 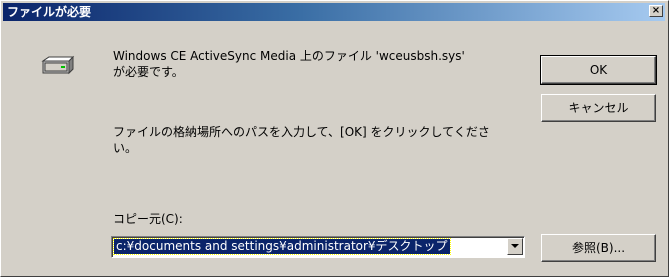 What do you see at coordinates (58, 65) in the screenshot?
I see `drive-icon` at bounding box center [58, 65].